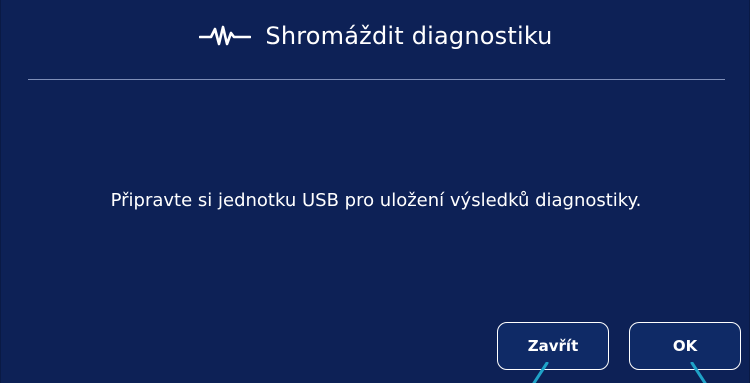 The width and height of the screenshot is (750, 383). What do you see at coordinates (225, 35) in the screenshot?
I see `pulse-icon` at bounding box center [225, 35].